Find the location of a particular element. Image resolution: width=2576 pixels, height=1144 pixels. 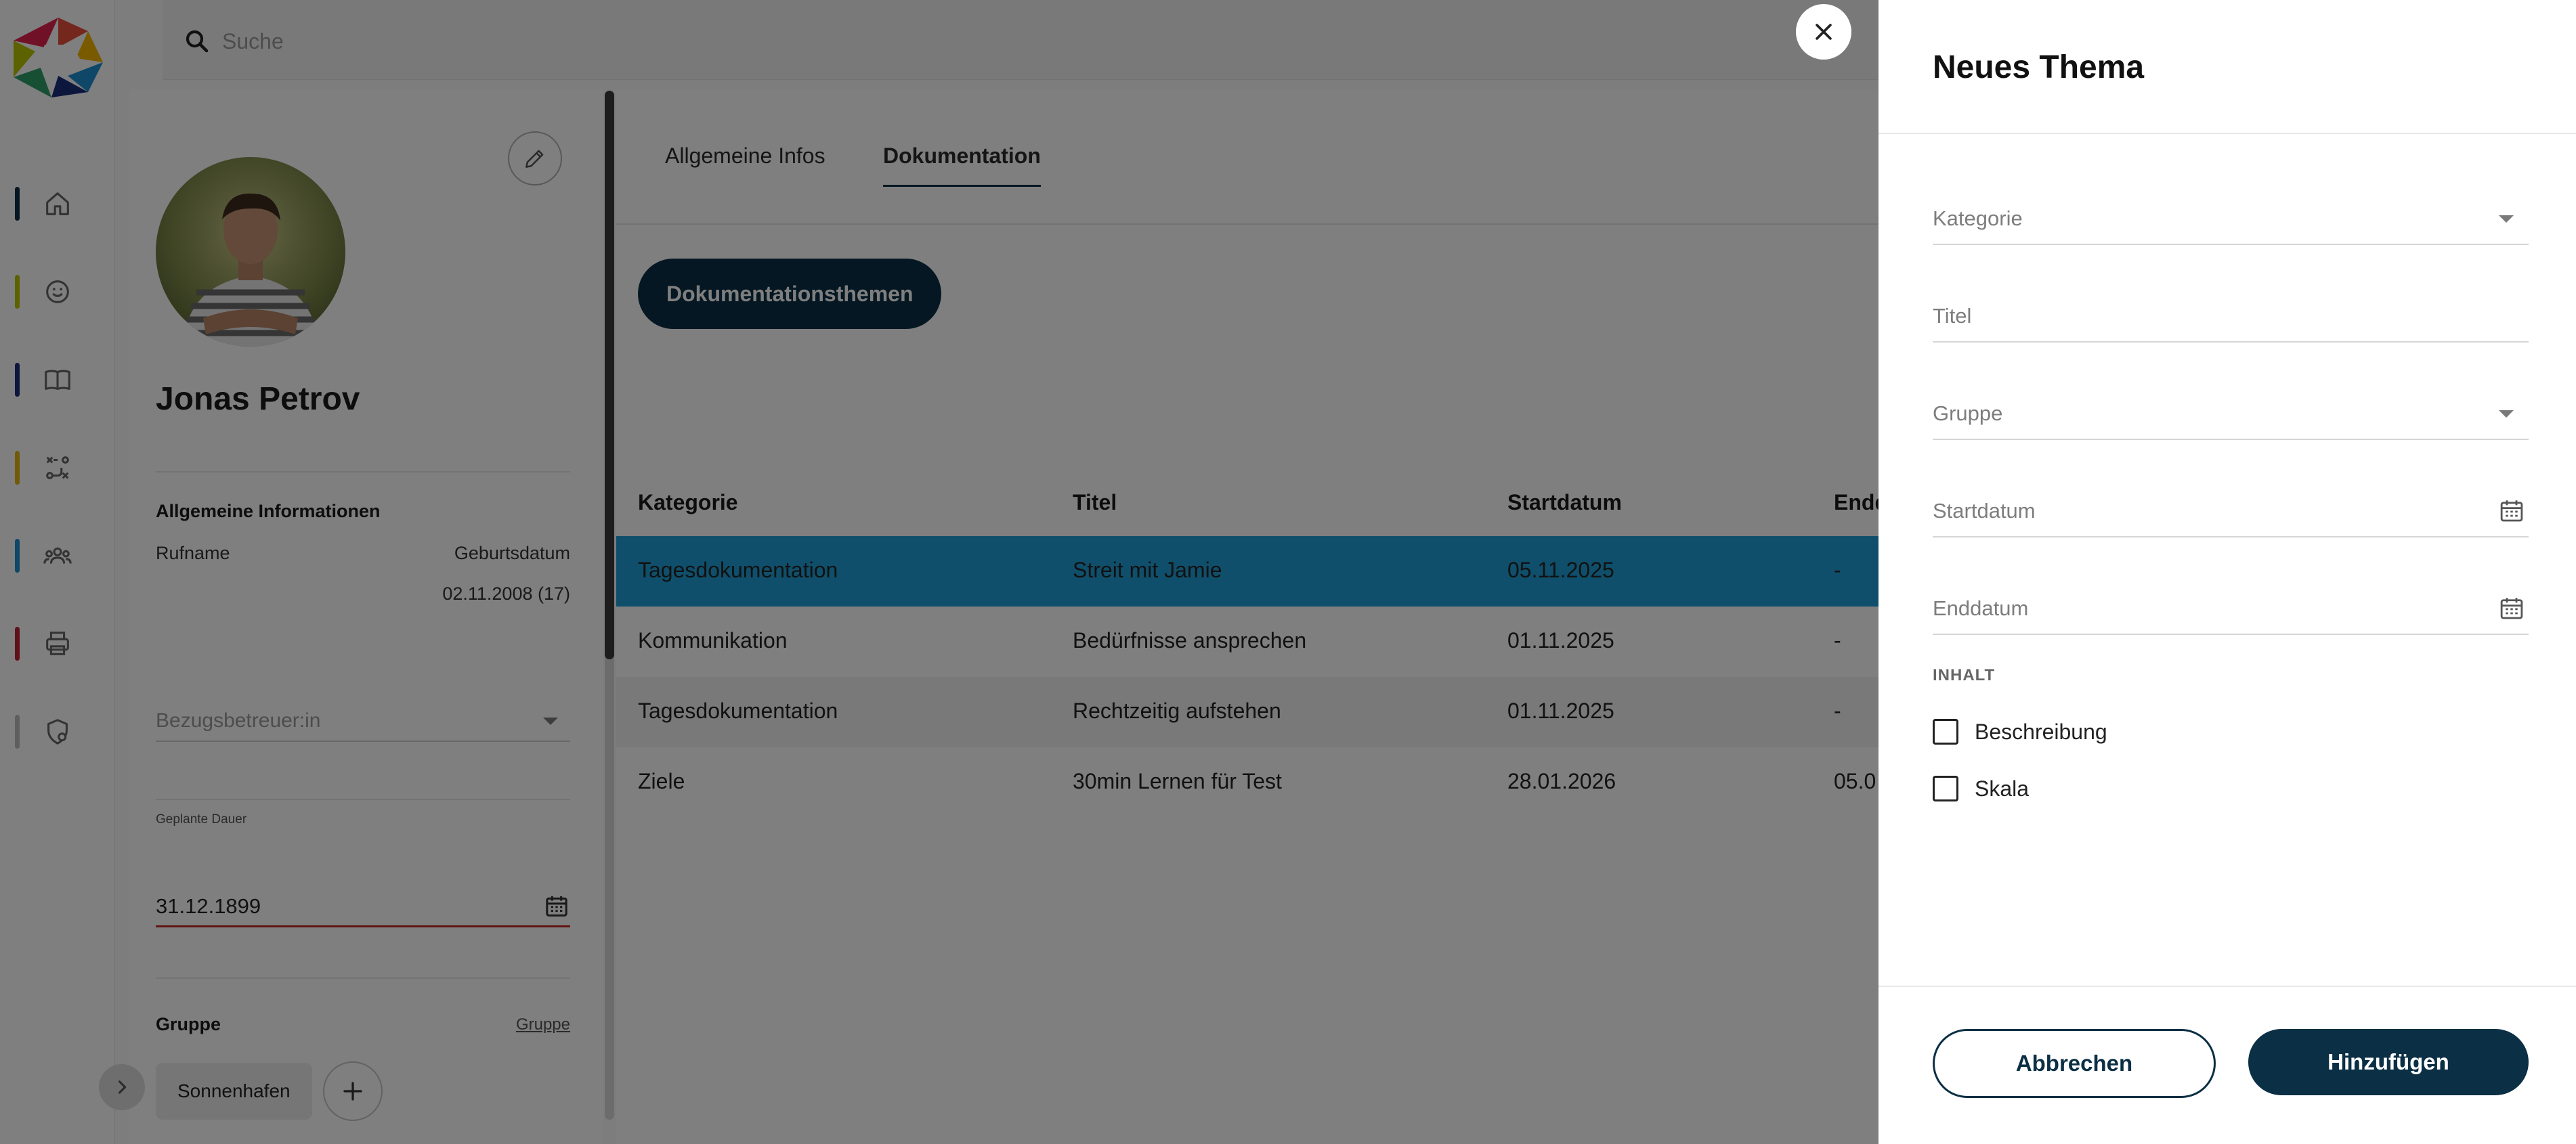

drawer-title: Neues Thema is located at coordinates (2039, 67).